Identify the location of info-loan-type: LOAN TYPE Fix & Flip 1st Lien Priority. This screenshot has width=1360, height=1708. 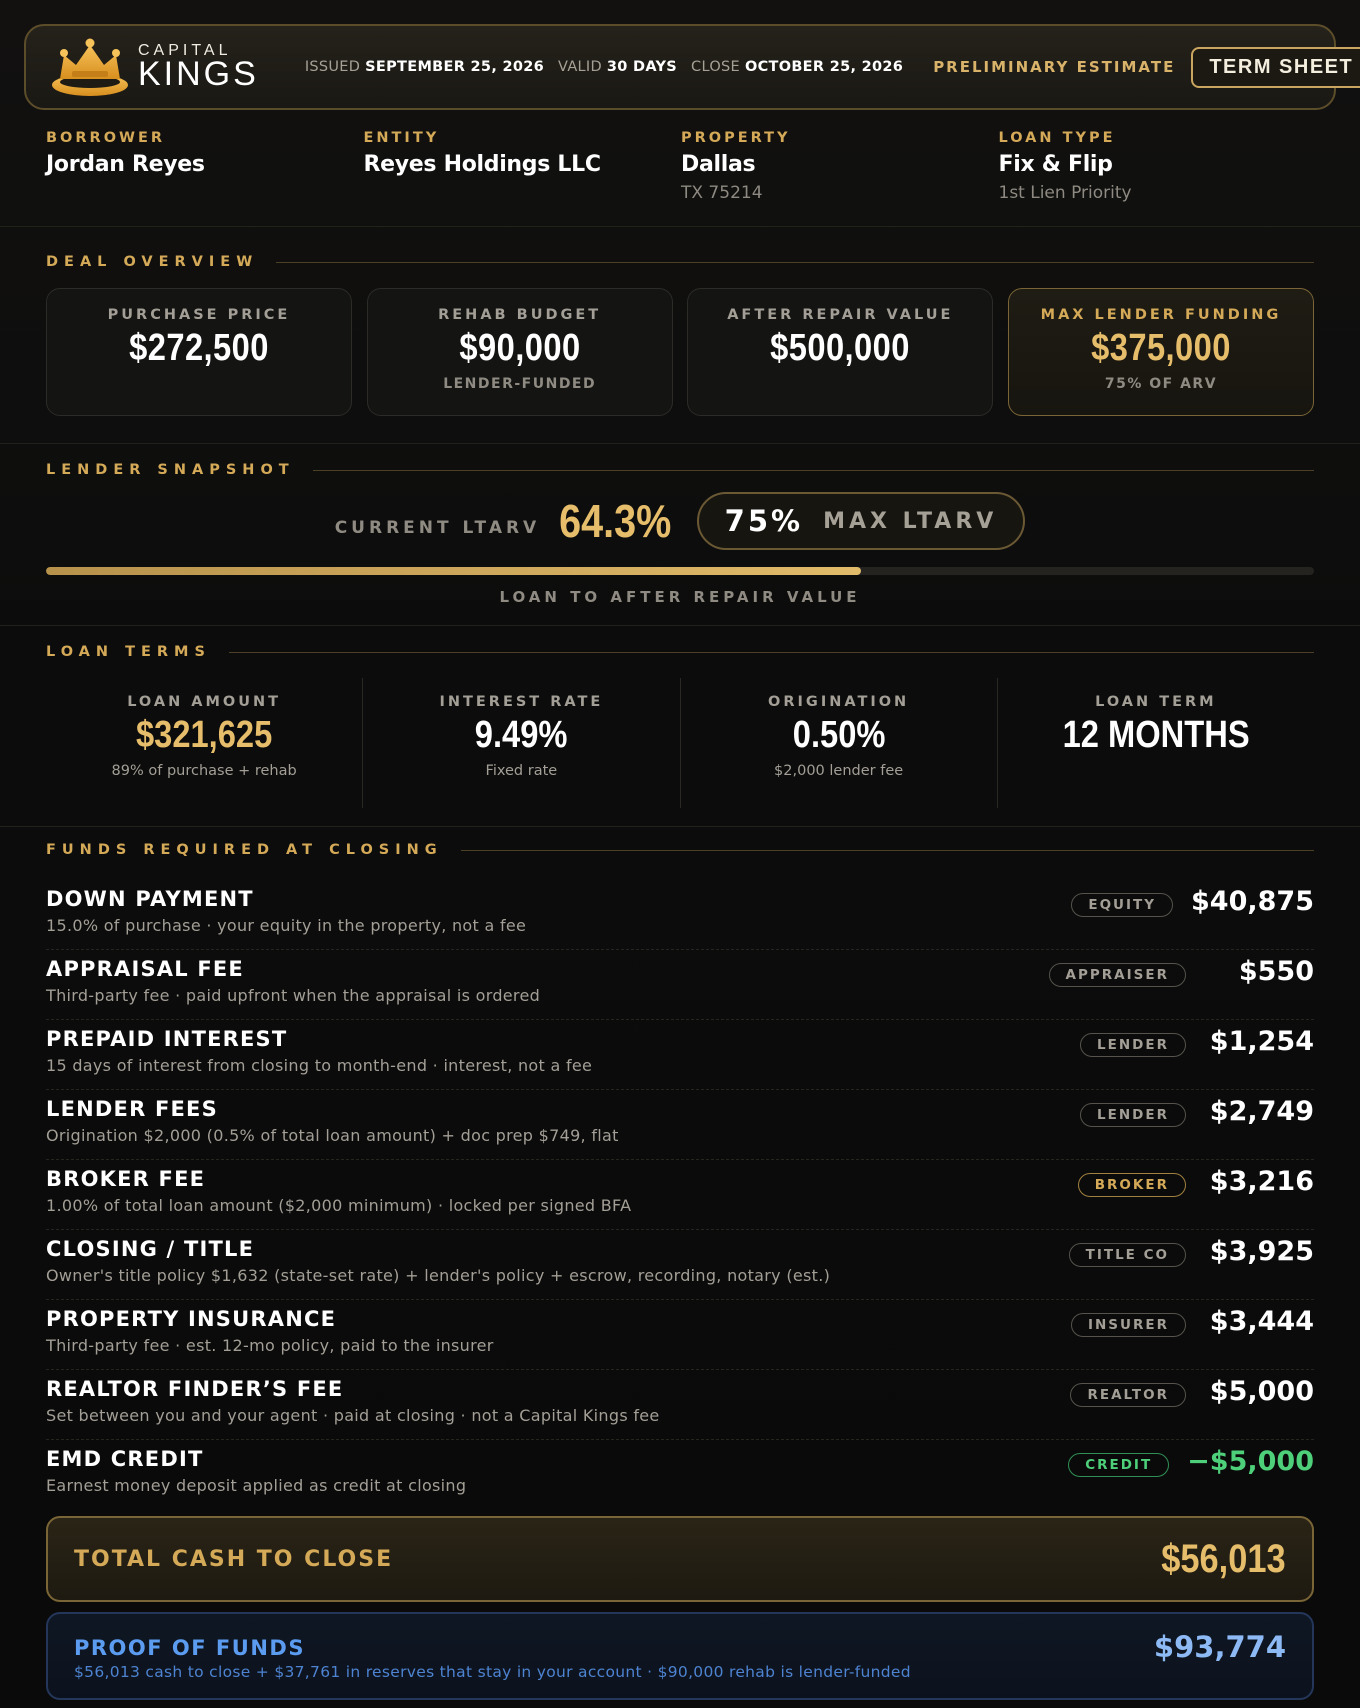
(1158, 166).